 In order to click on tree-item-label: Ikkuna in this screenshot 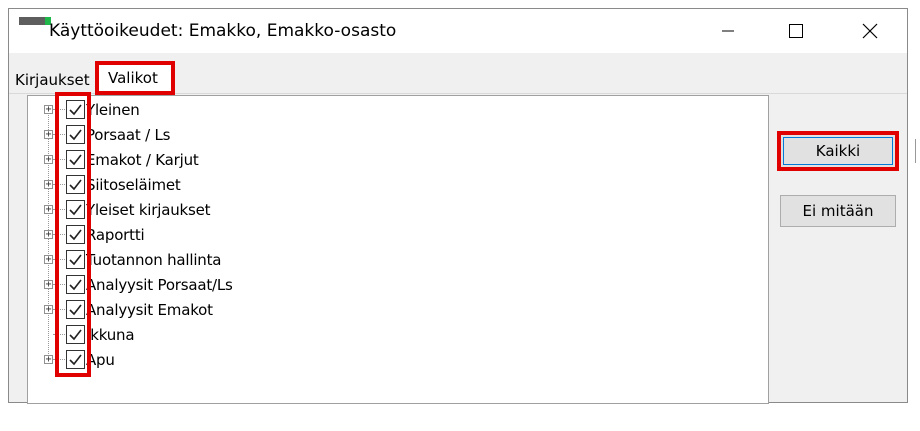, I will do `click(110, 335)`.